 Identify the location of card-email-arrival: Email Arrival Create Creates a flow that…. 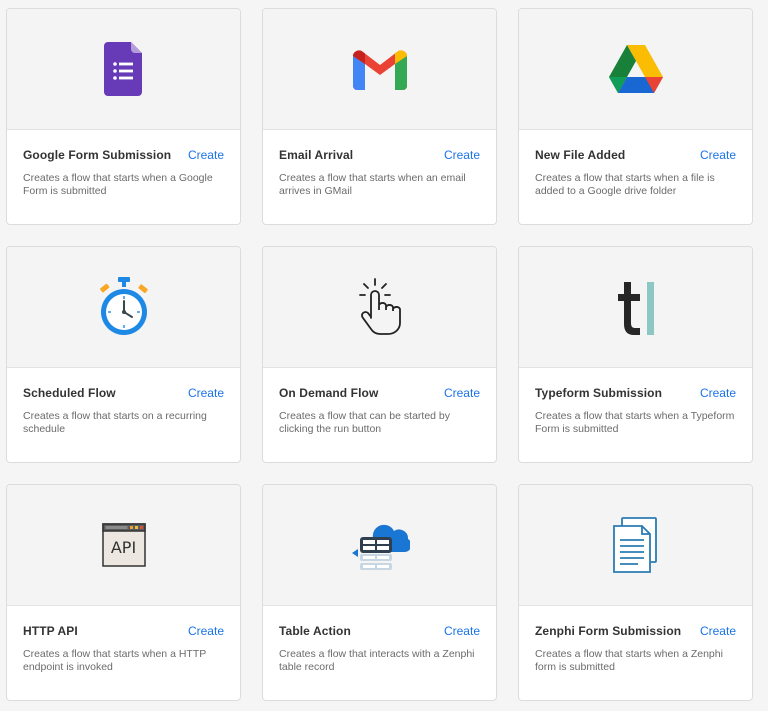
(379, 116).